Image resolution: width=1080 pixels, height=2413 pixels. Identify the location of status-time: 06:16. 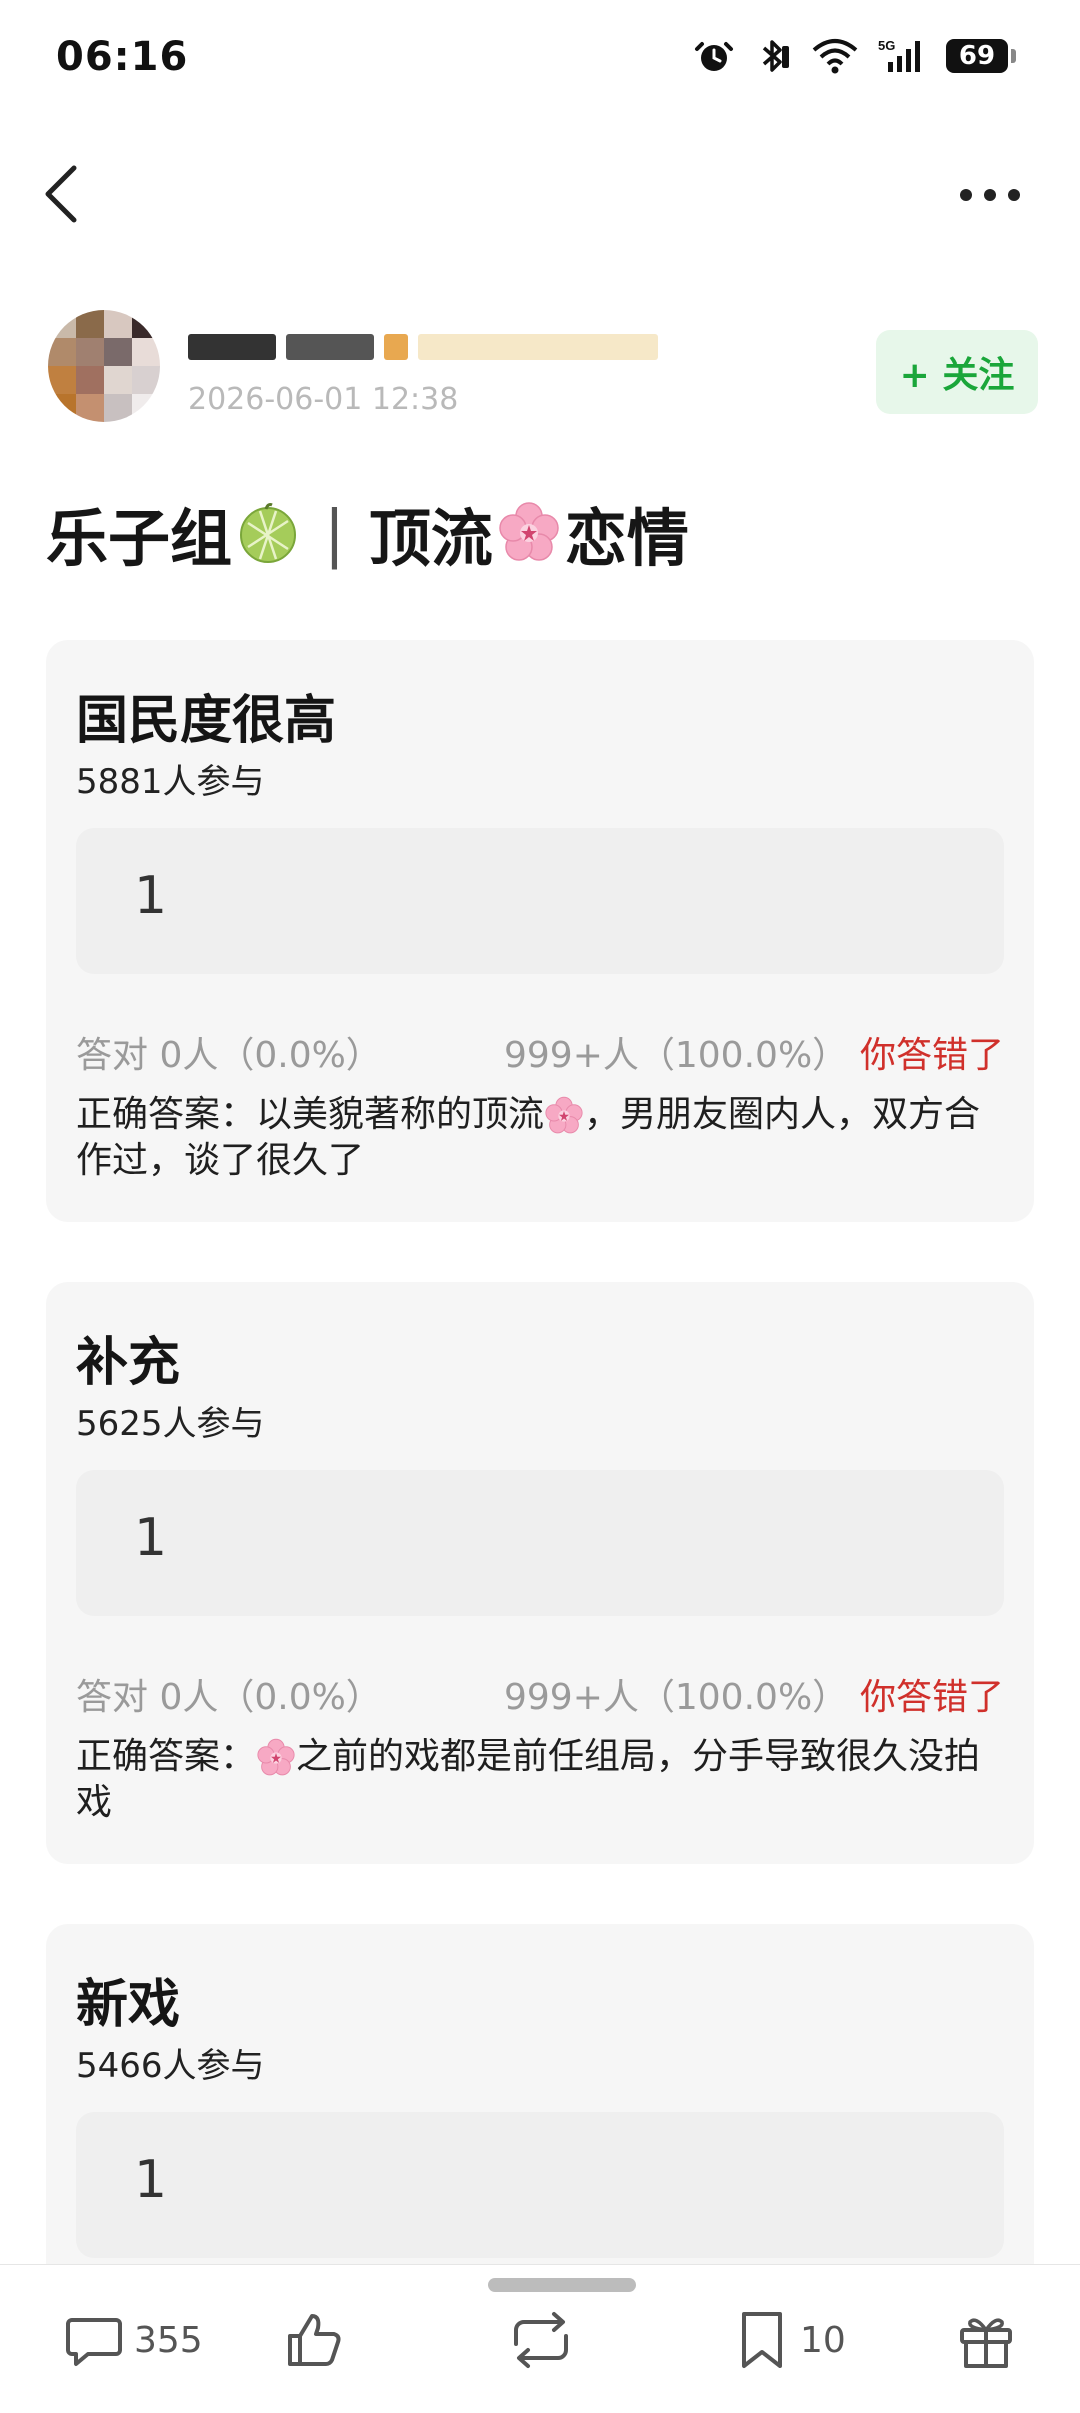
(122, 57).